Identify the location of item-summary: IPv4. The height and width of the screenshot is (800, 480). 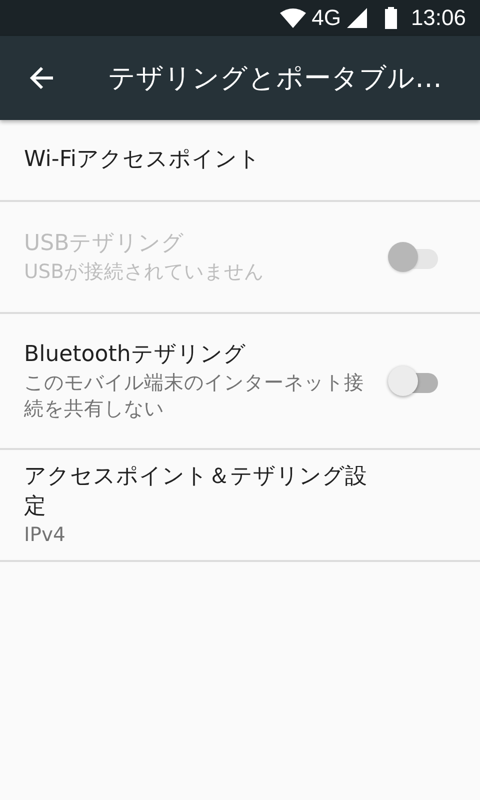
(45, 535).